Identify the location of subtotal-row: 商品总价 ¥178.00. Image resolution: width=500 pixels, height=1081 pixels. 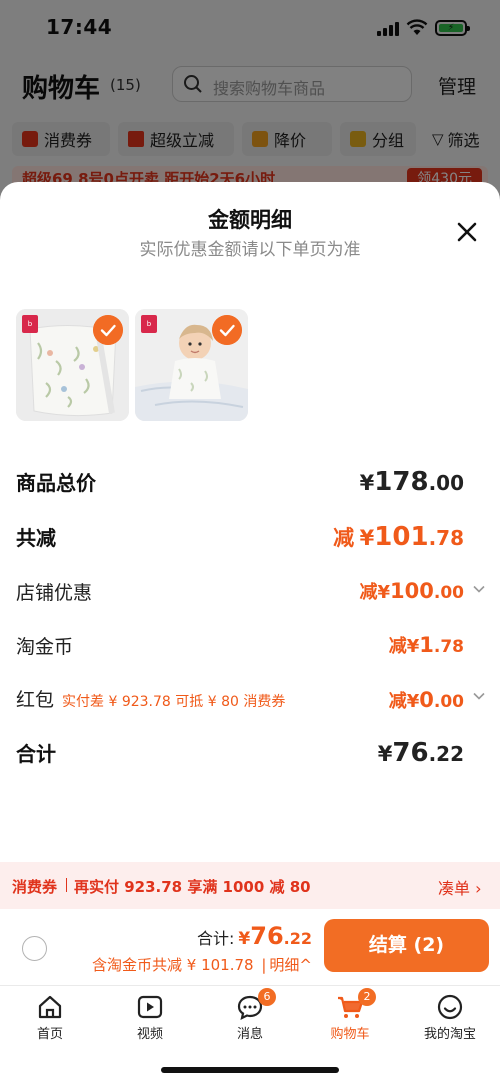
(250, 485).